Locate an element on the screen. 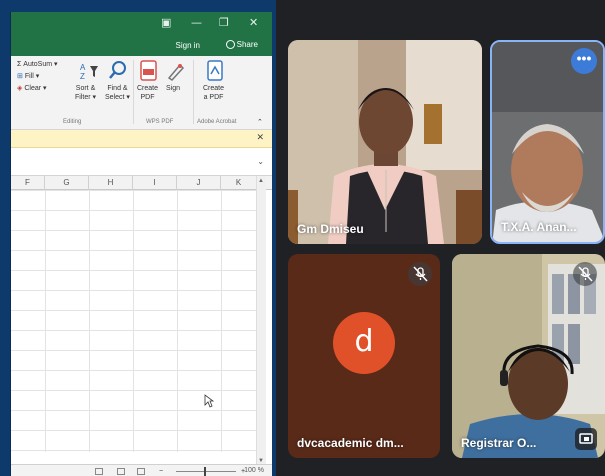 This screenshot has width=605, height=476. ribbon-display-options-icon: ▣ is located at coordinates (166, 22).